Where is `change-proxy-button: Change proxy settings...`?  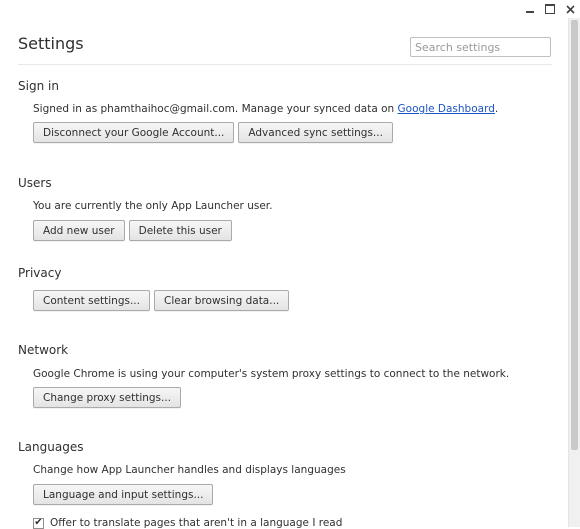
change-proxy-button: Change proxy settings... is located at coordinates (107, 397).